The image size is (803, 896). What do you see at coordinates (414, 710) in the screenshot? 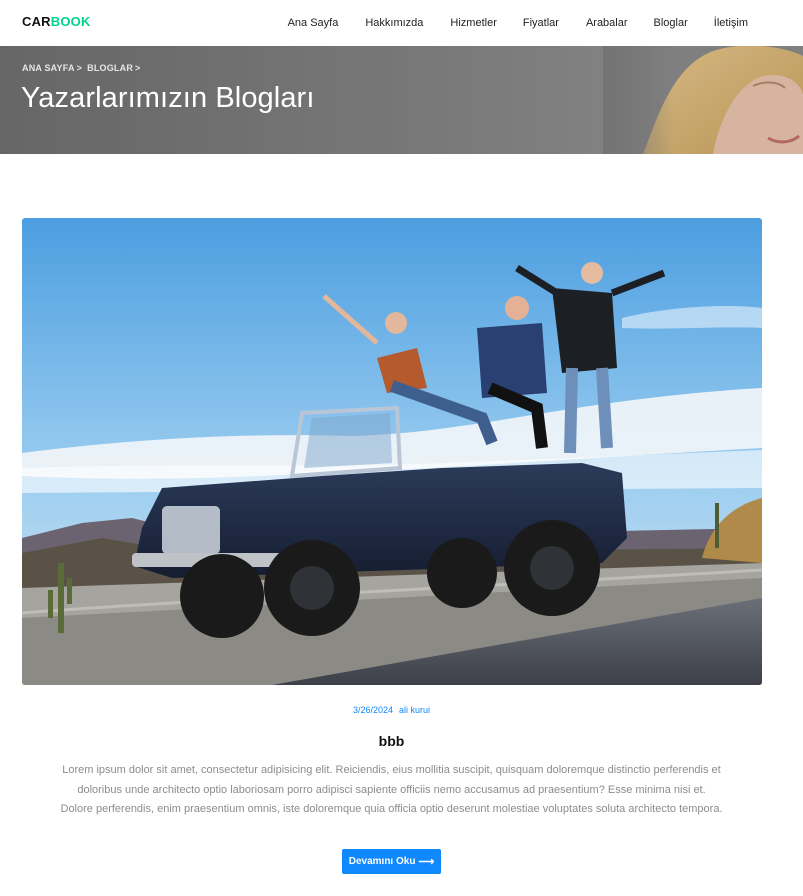
I see `post-author: ali kurui` at bounding box center [414, 710].